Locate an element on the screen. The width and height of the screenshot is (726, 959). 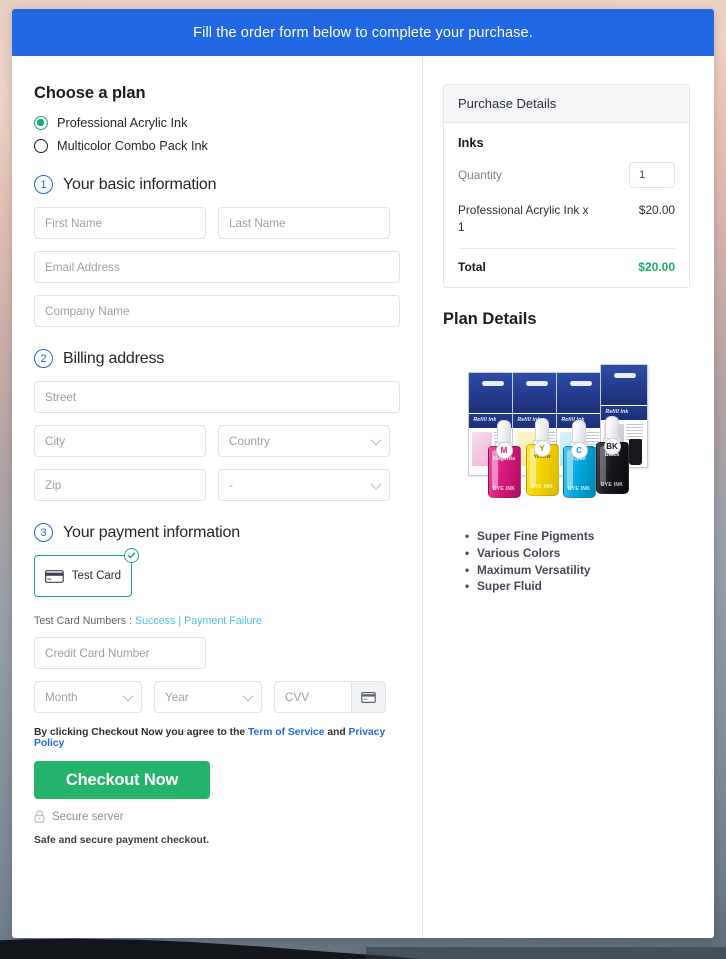
ink-color-code: M is located at coordinates (504, 451).